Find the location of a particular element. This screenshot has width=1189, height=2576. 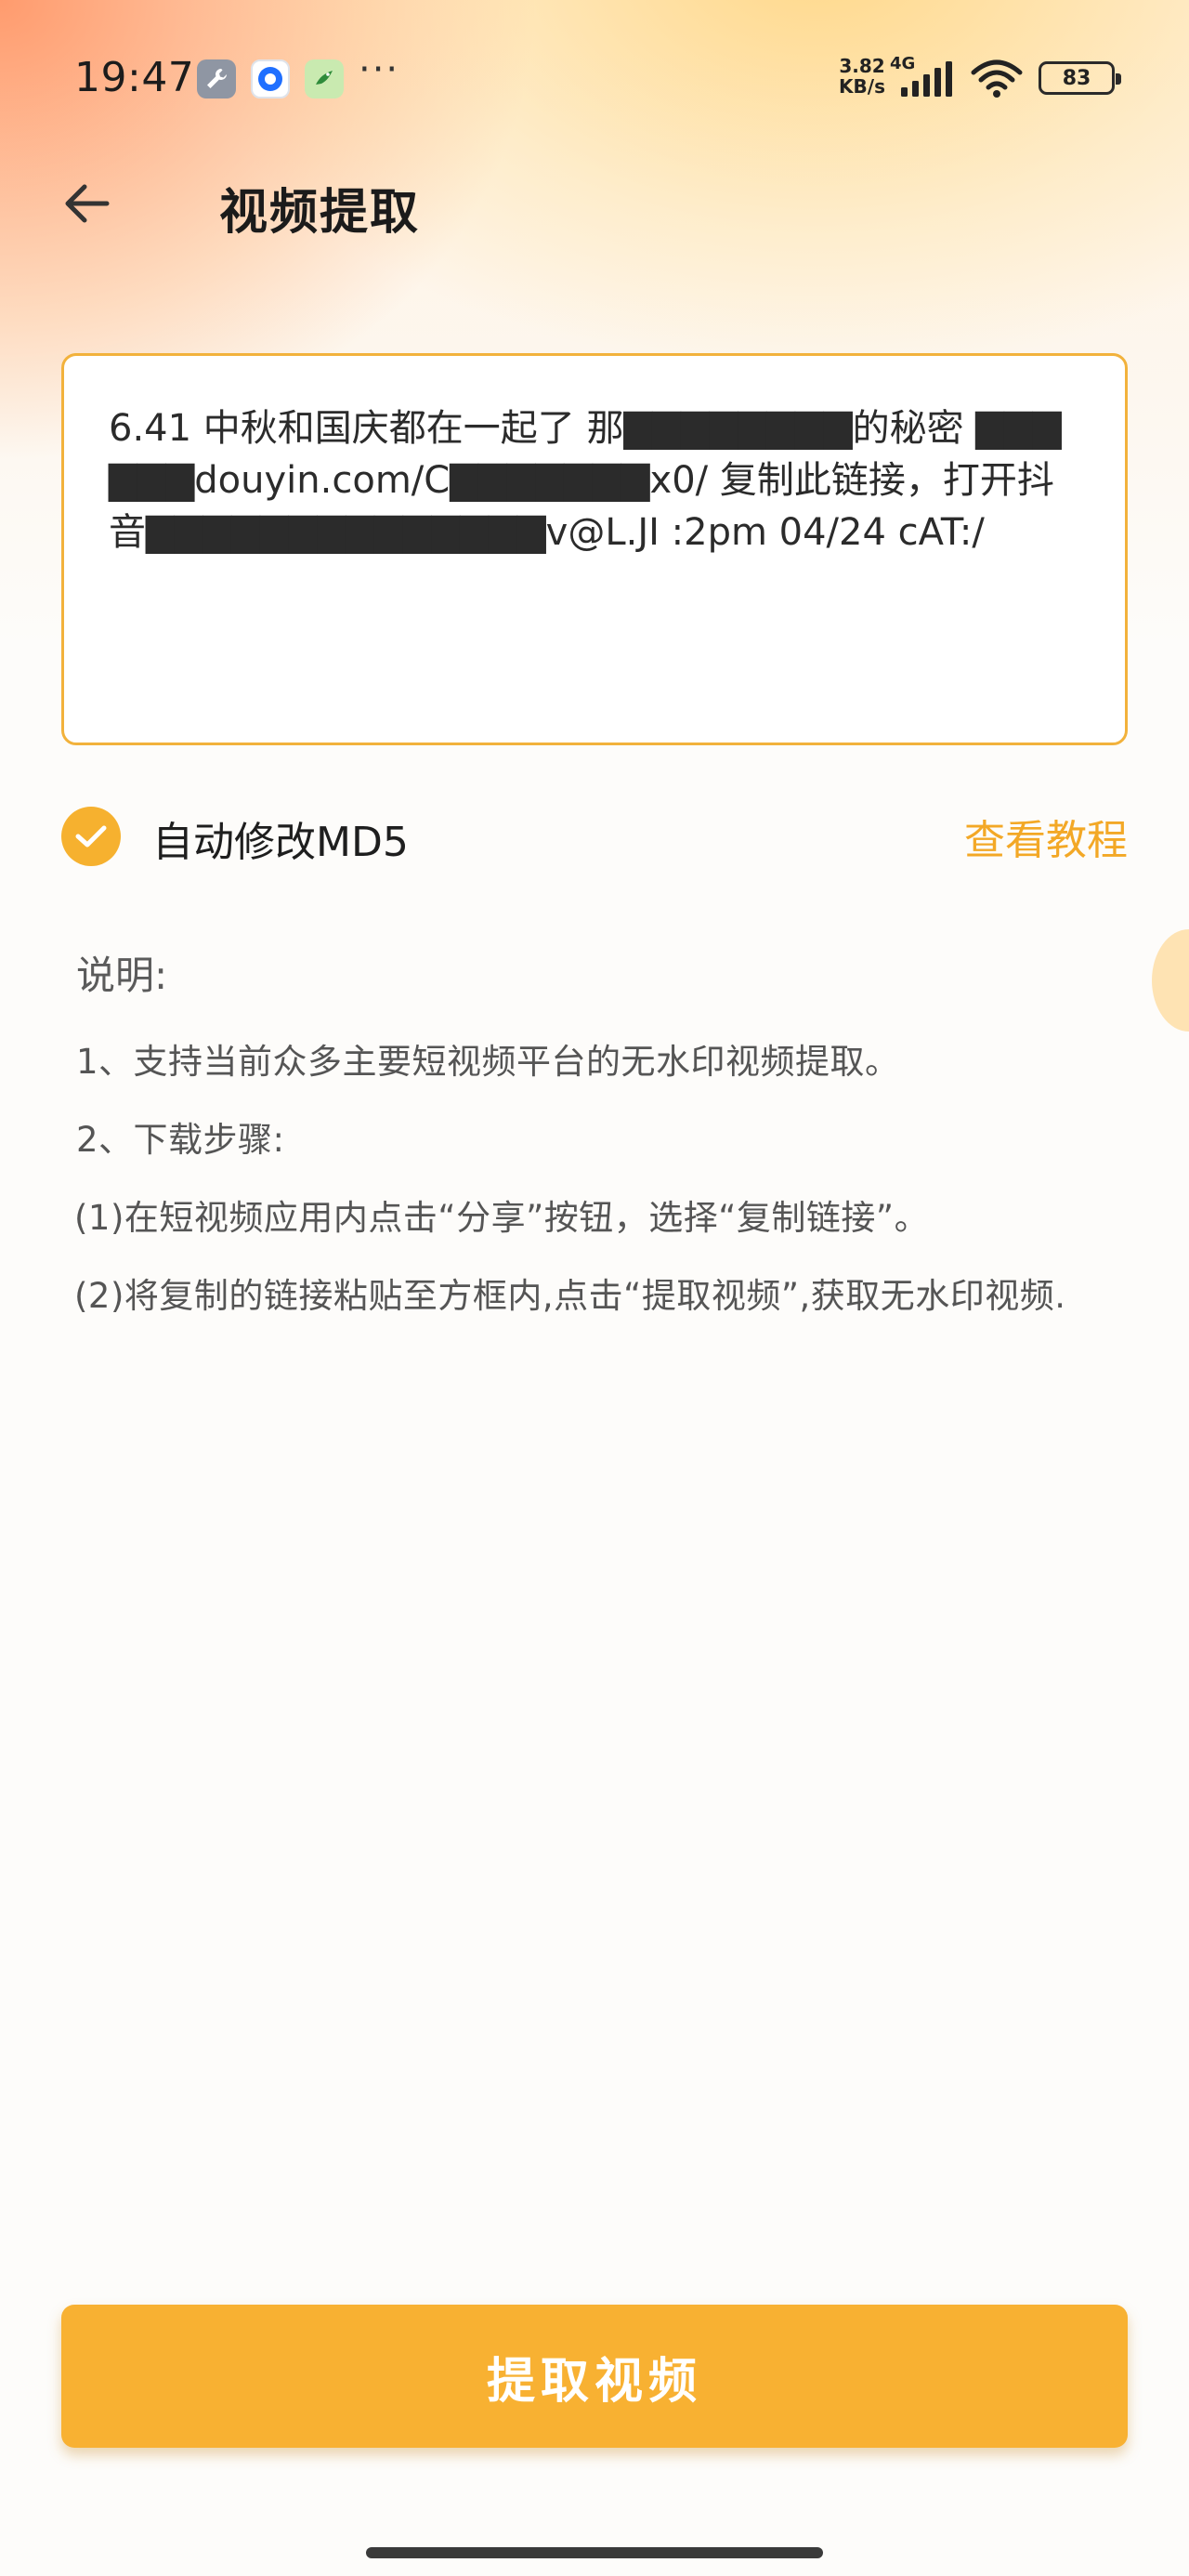

wrench-app-icon is located at coordinates (216, 79).